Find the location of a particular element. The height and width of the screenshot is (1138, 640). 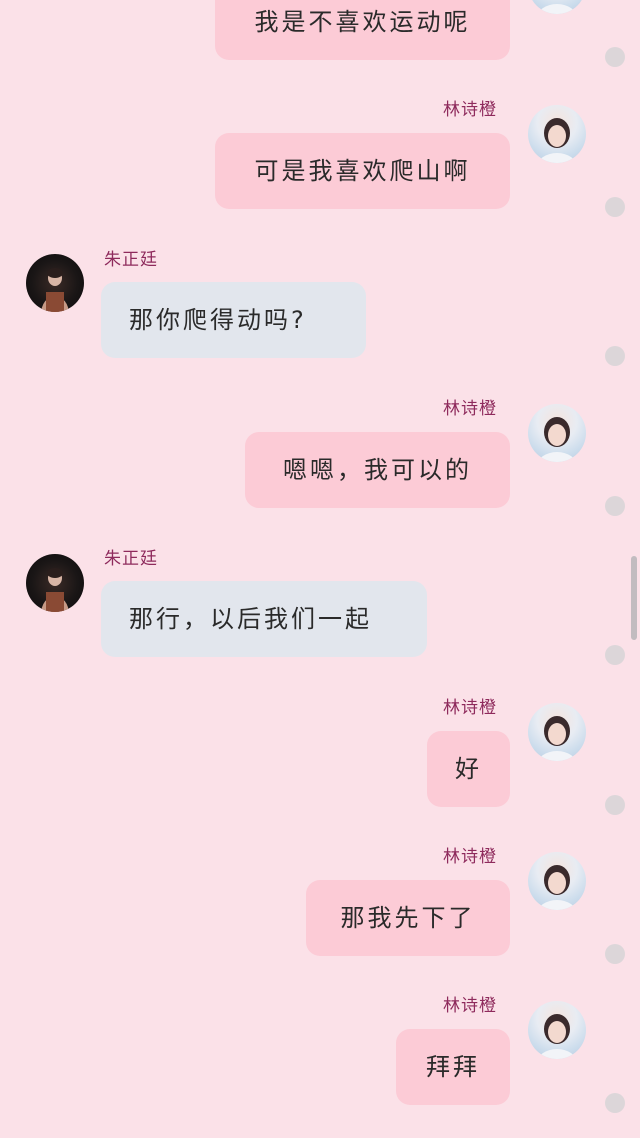

message-bubble: 那我先下了 is located at coordinates (408, 918).